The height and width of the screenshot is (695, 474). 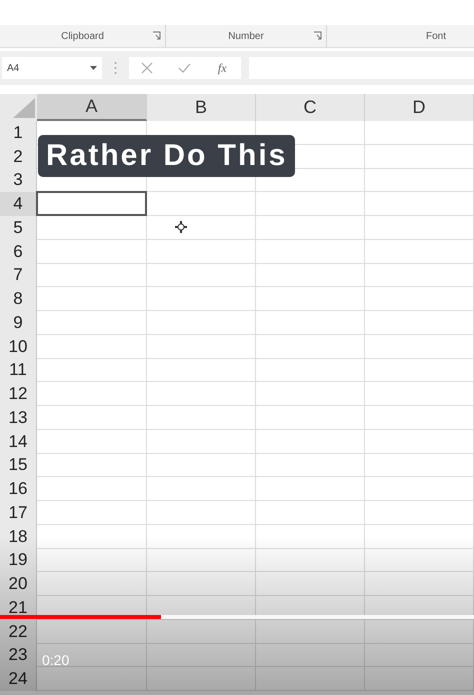 I want to click on row-header: 17, so click(x=18, y=513).